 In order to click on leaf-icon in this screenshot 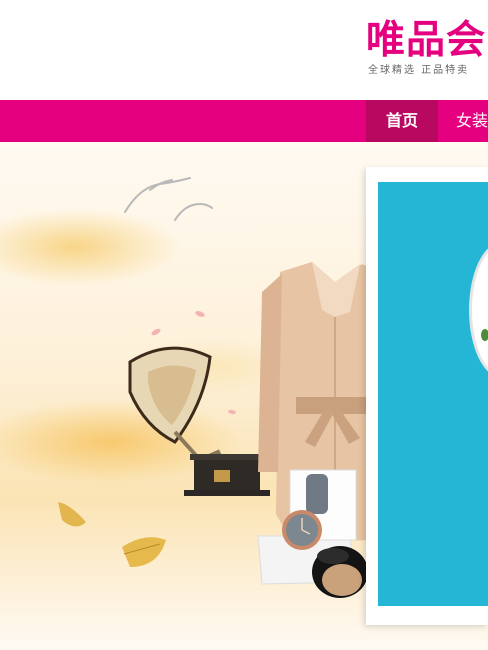, I will do `click(484, 335)`.